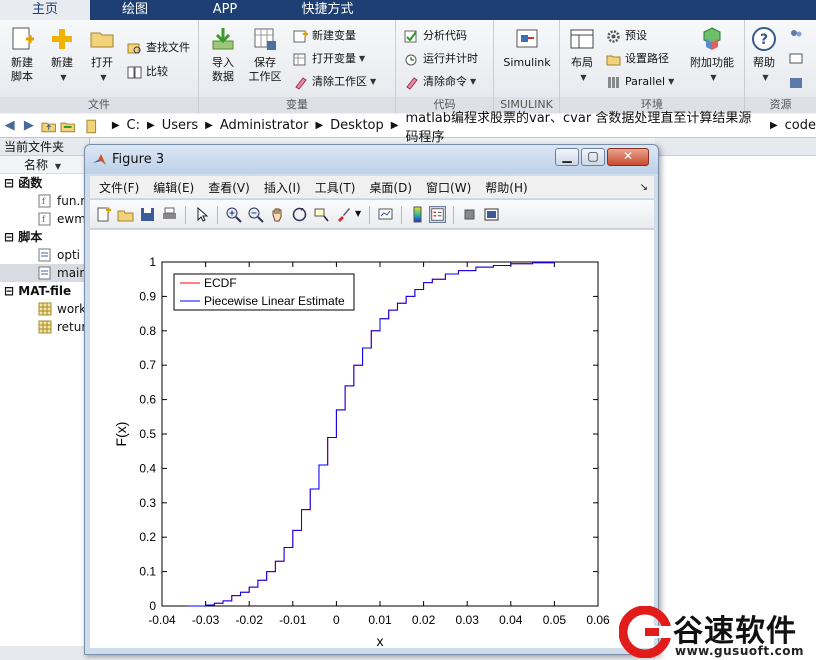 Image resolution: width=816 pixels, height=660 pixels. I want to click on import-data-button: 导入 数据, so click(223, 54).